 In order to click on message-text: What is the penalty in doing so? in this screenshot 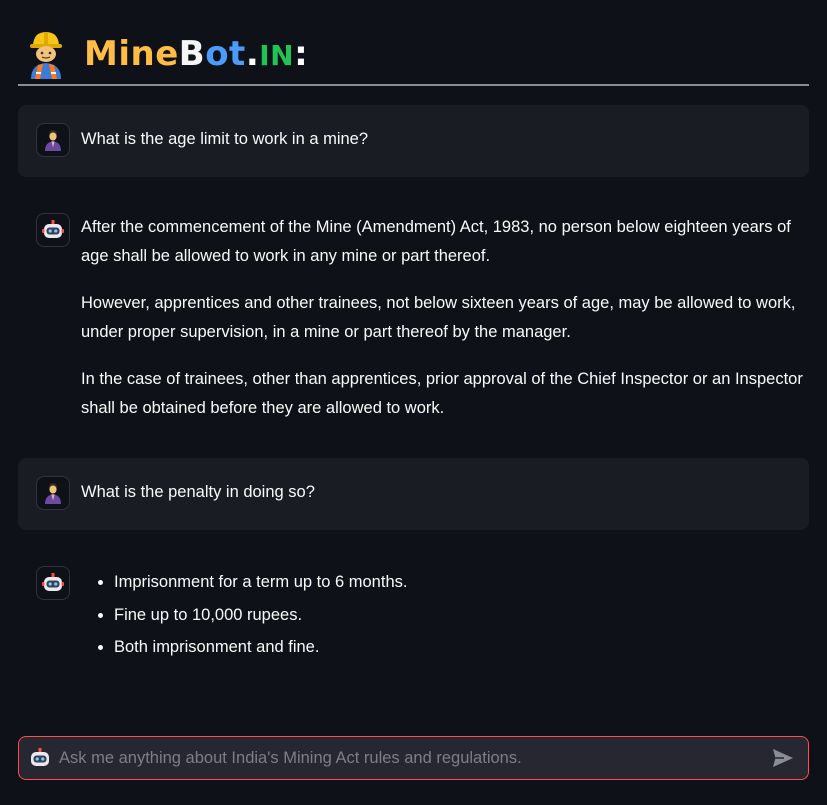, I will do `click(198, 492)`.